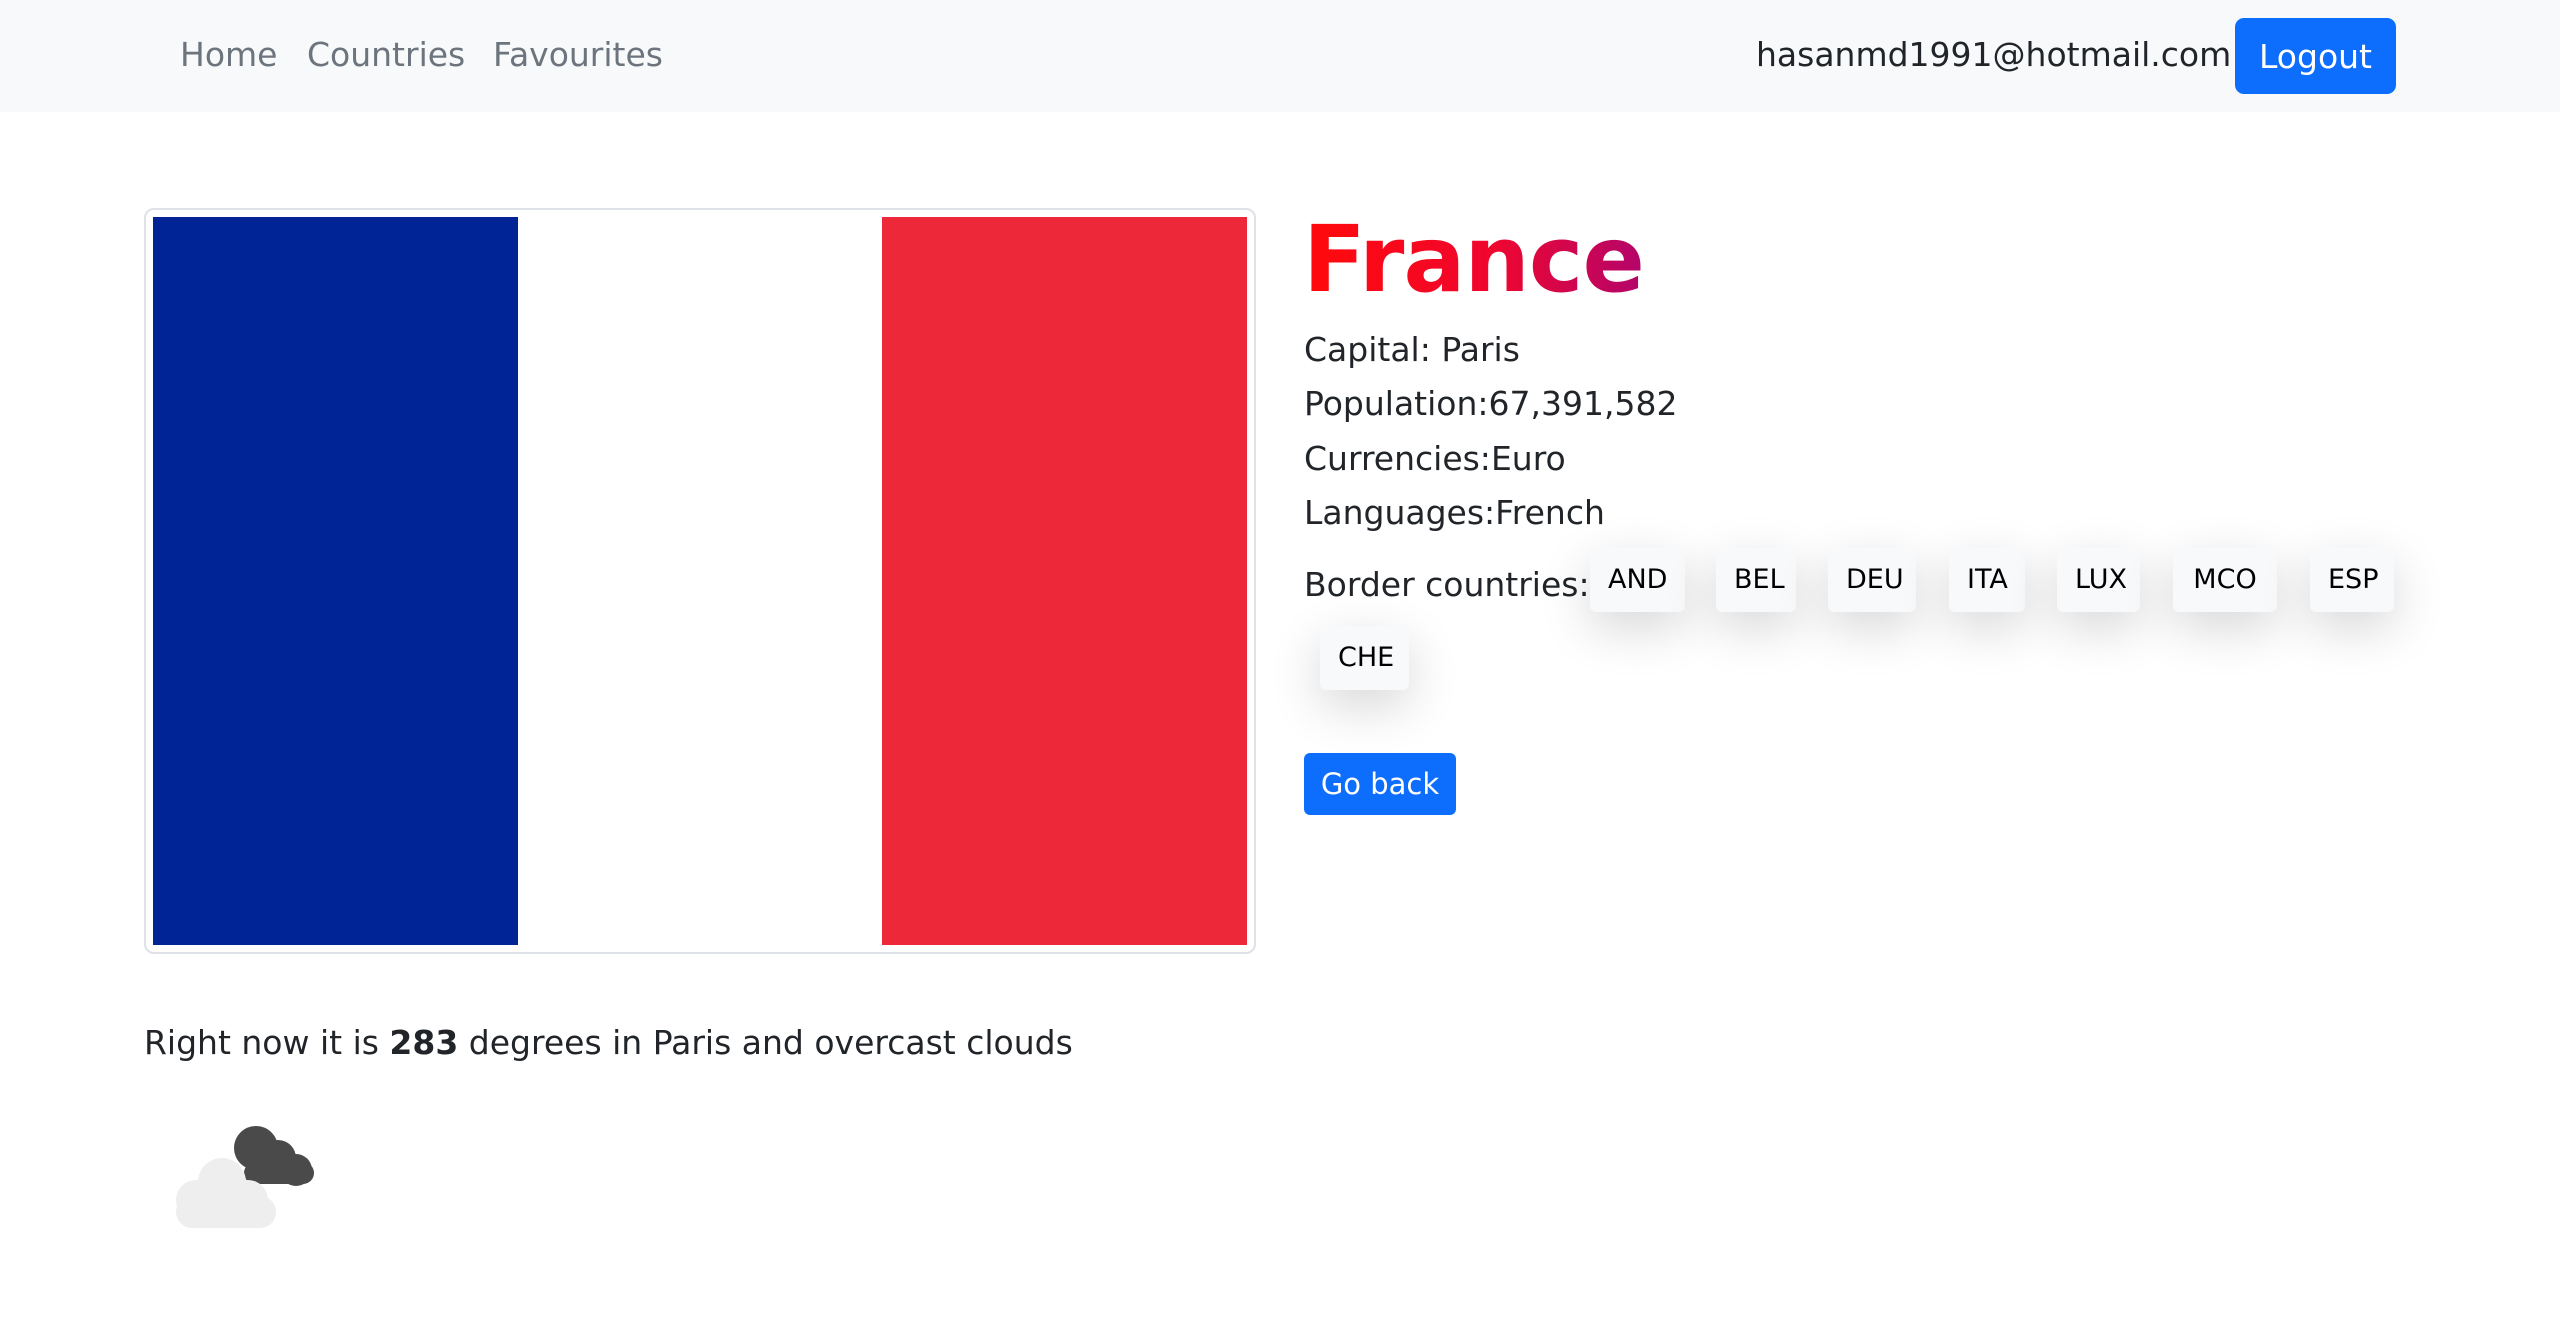 The width and height of the screenshot is (2560, 1326). I want to click on languages-line: Languages:French, so click(1454, 513).